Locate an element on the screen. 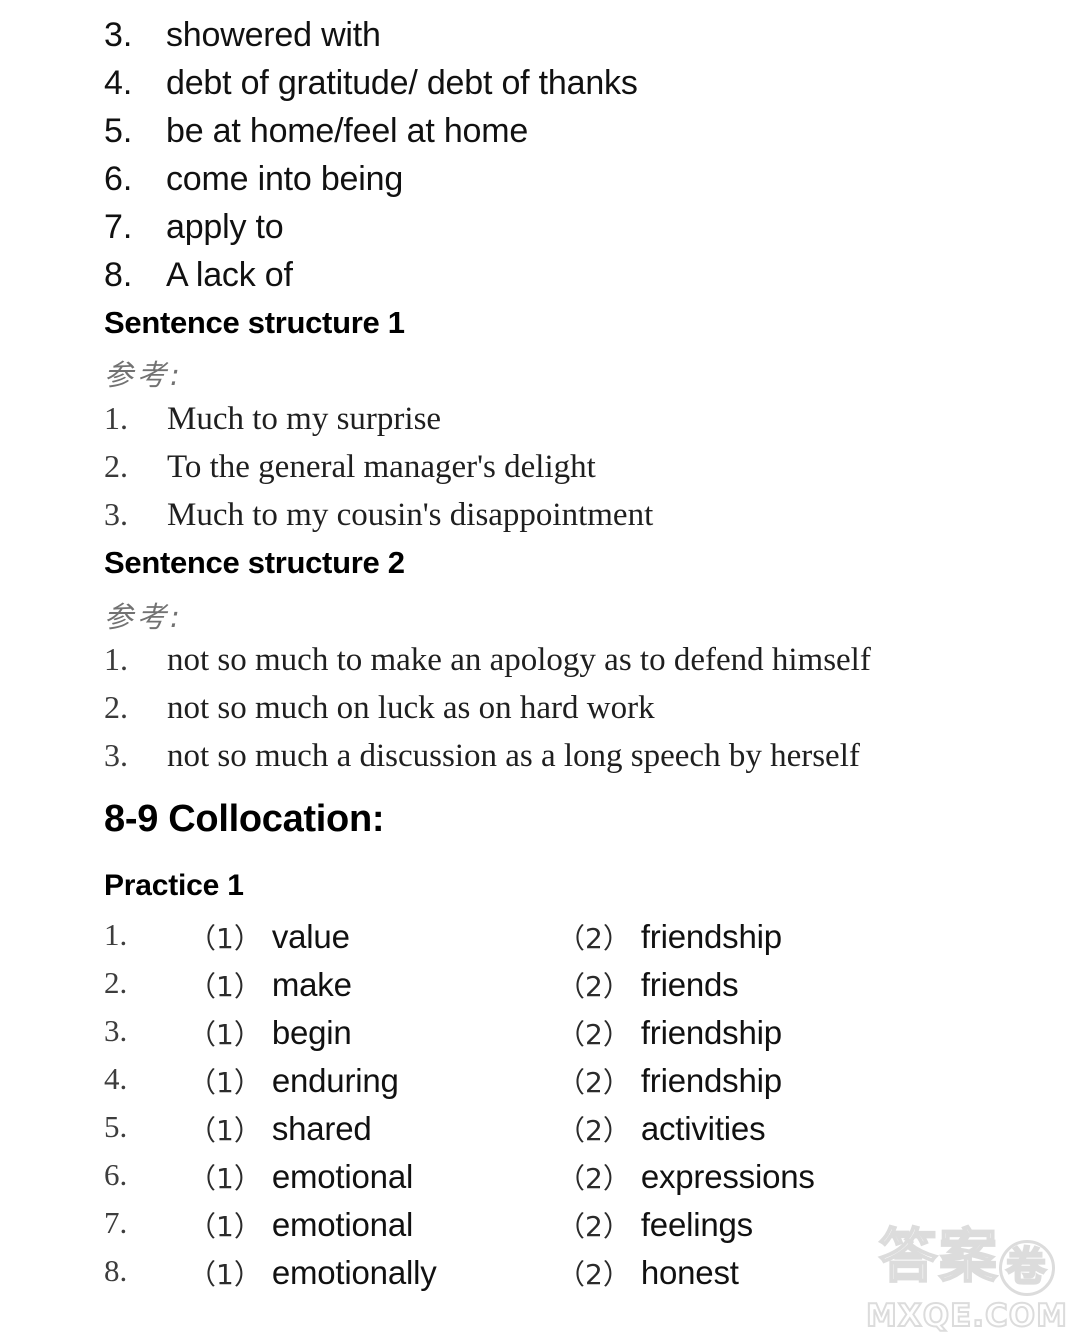  answer-word-1: value is located at coordinates (310, 936).